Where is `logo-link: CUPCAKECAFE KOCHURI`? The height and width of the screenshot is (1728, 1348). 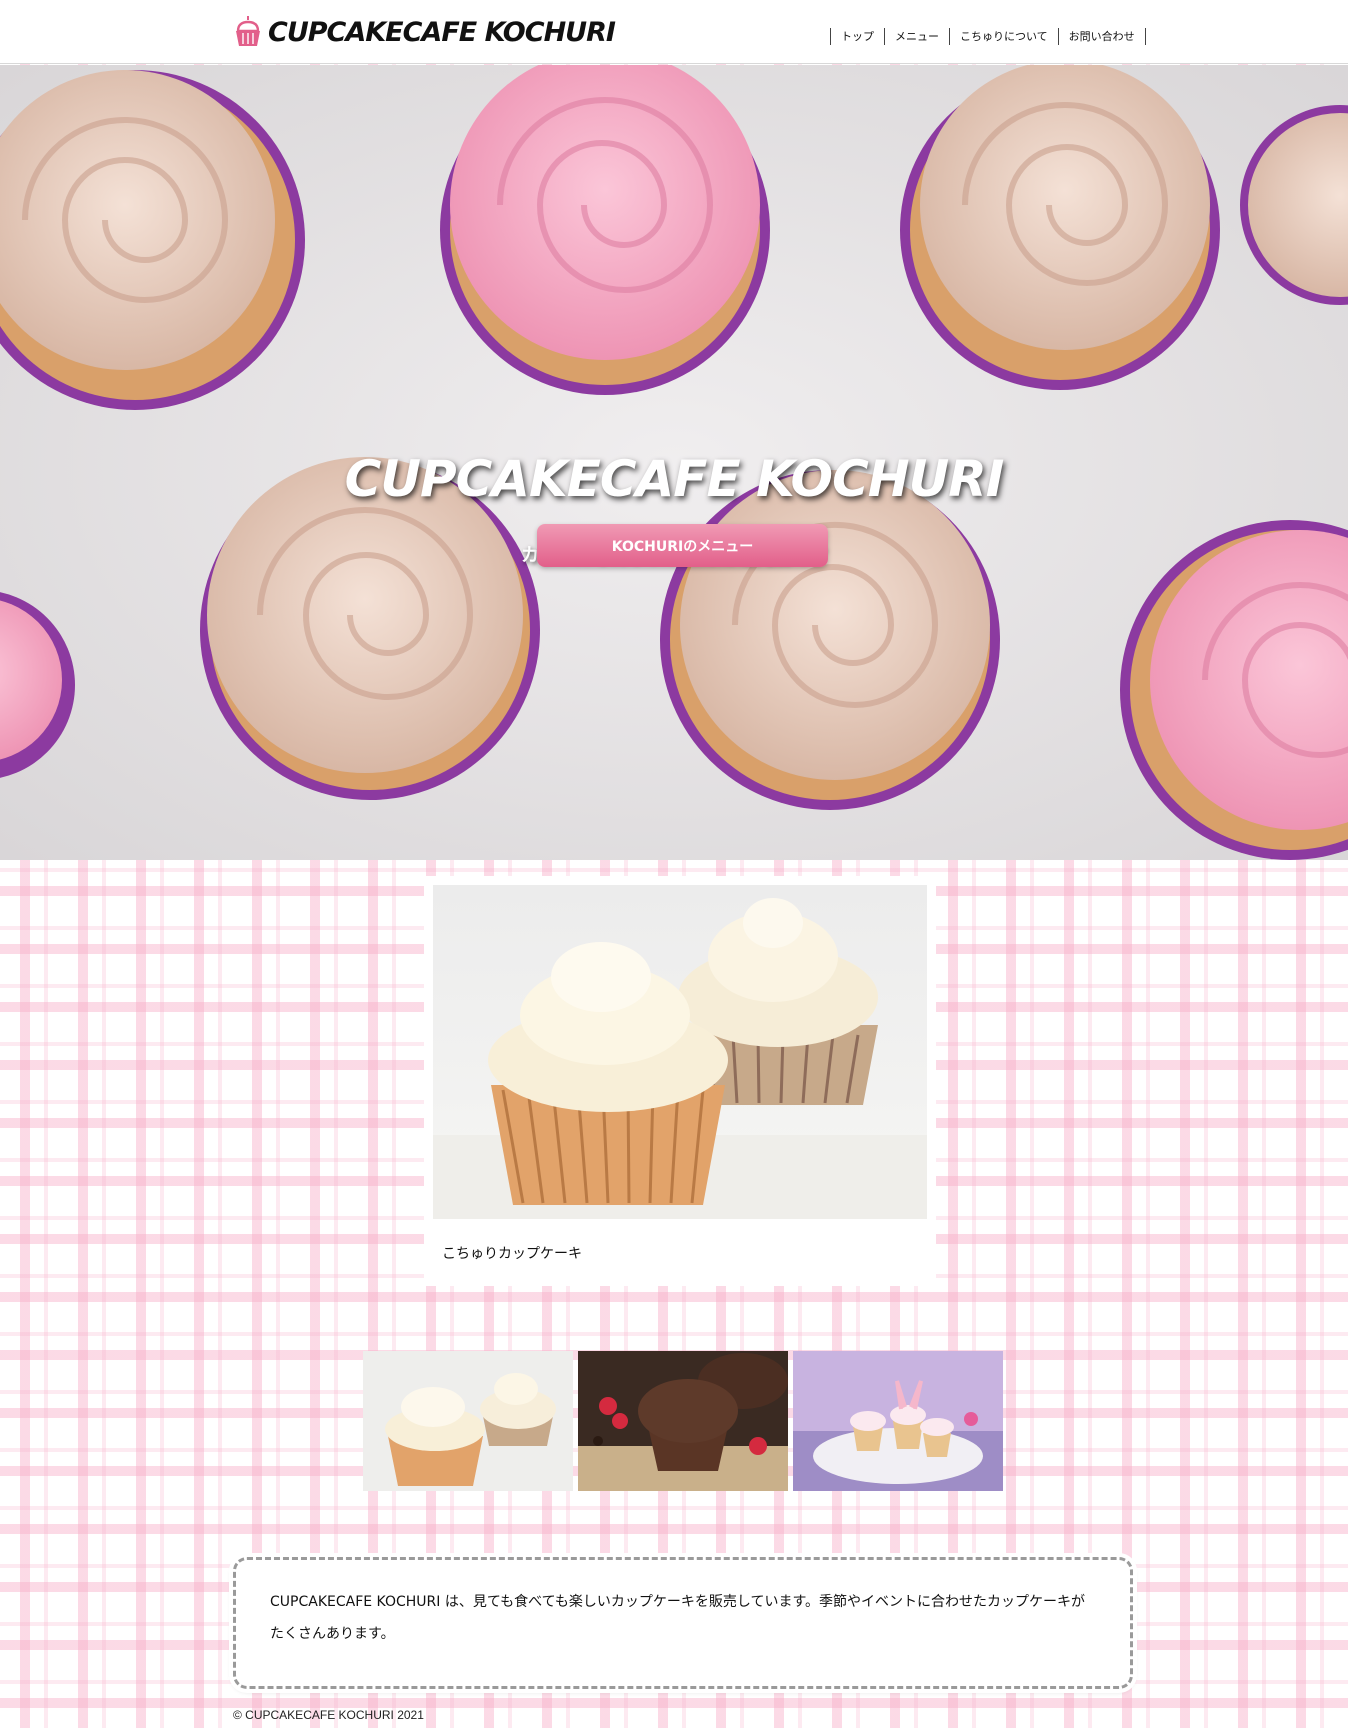 logo-link: CUPCAKECAFE KOCHURI is located at coordinates (425, 32).